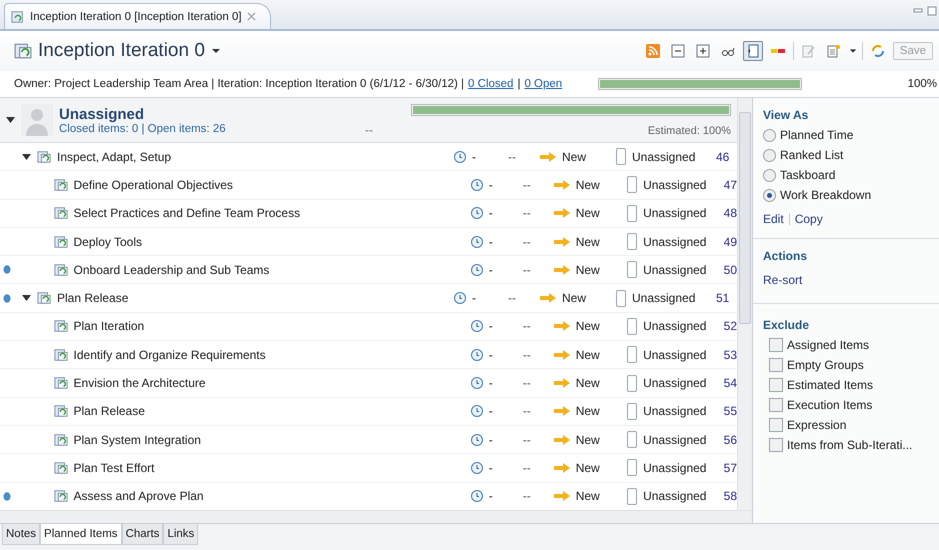  What do you see at coordinates (653, 51) in the screenshot?
I see `feed-icon` at bounding box center [653, 51].